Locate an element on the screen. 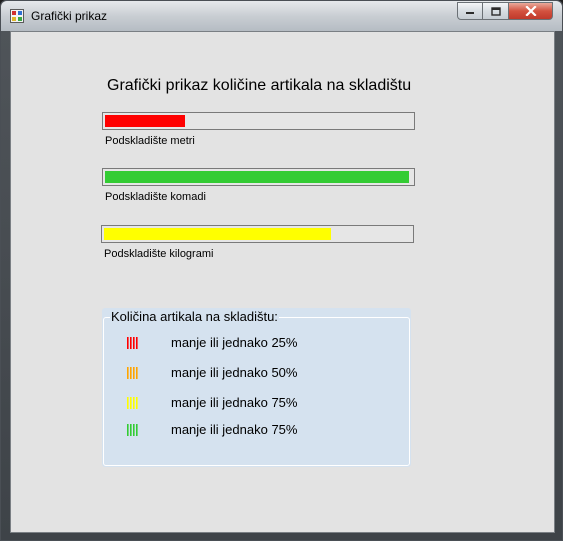 The width and height of the screenshot is (563, 541). minimize-icon is located at coordinates (470, 13).